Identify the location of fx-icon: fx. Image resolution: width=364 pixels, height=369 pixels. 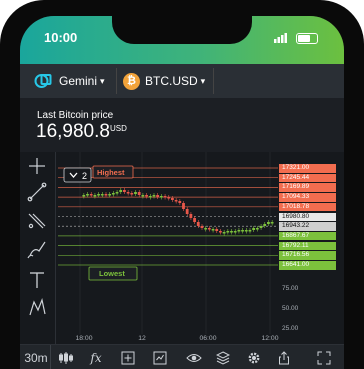
(96, 357).